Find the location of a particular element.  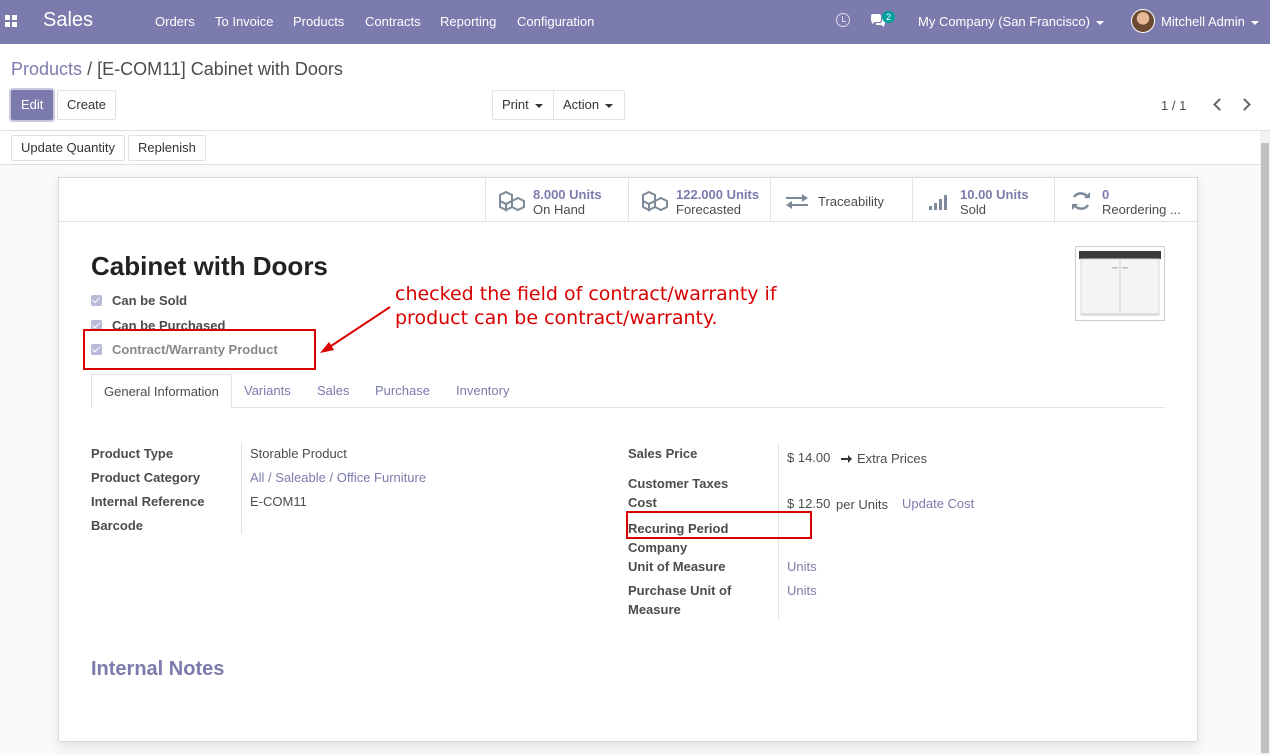

exchange-icon is located at coordinates (797, 201).